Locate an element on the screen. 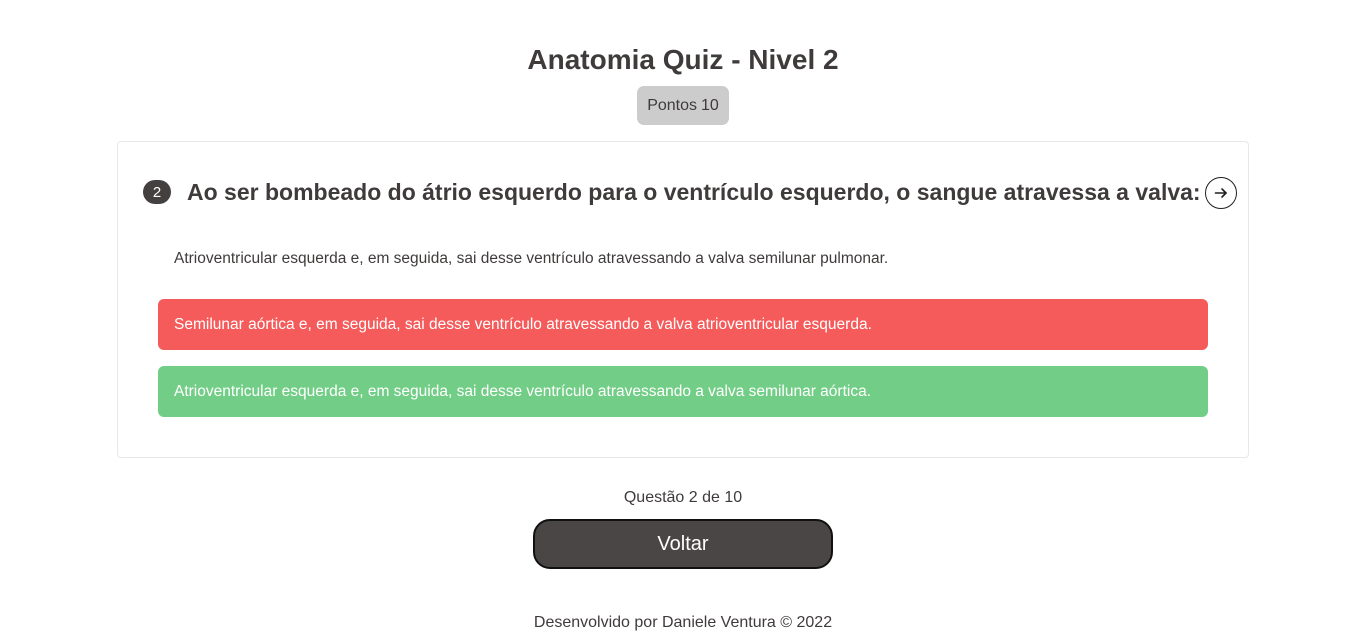  back-button: Voltar is located at coordinates (683, 544).